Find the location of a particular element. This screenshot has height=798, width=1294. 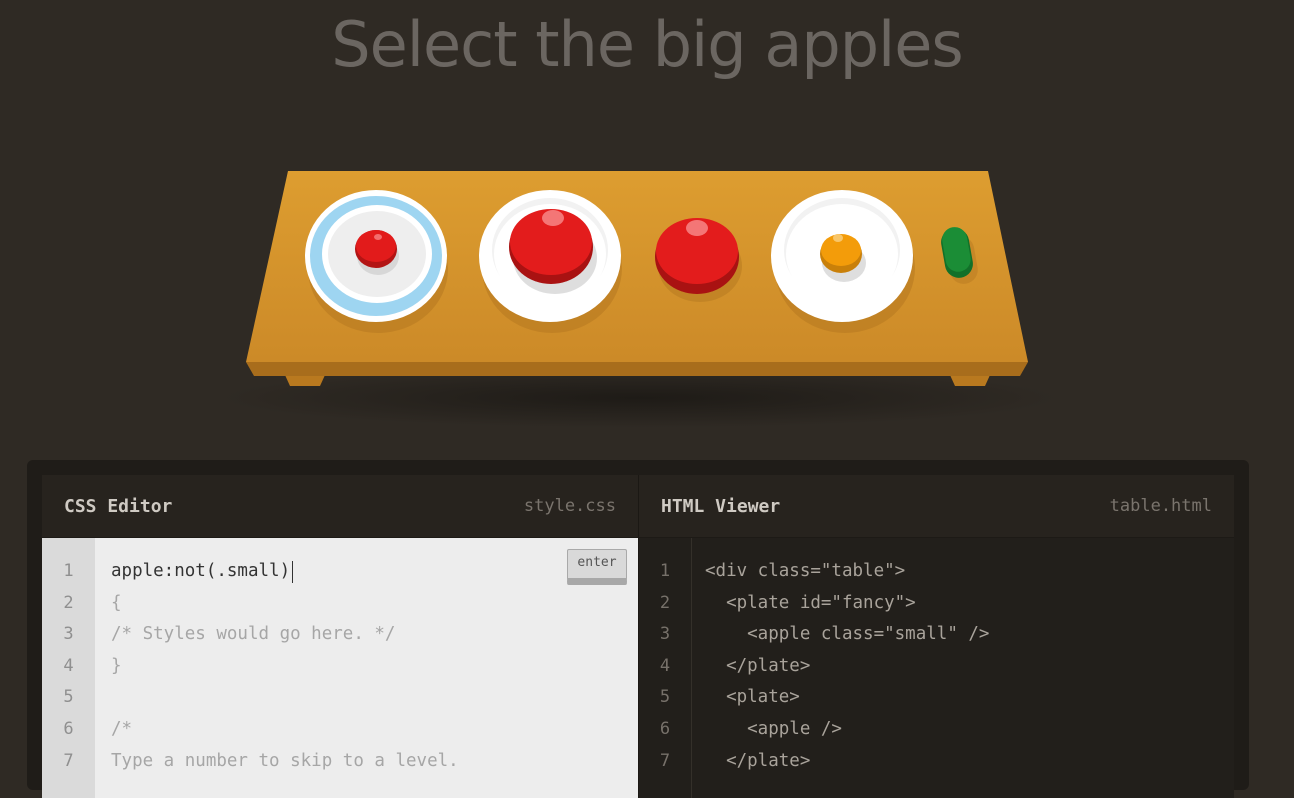

code-line: } is located at coordinates (116, 665).